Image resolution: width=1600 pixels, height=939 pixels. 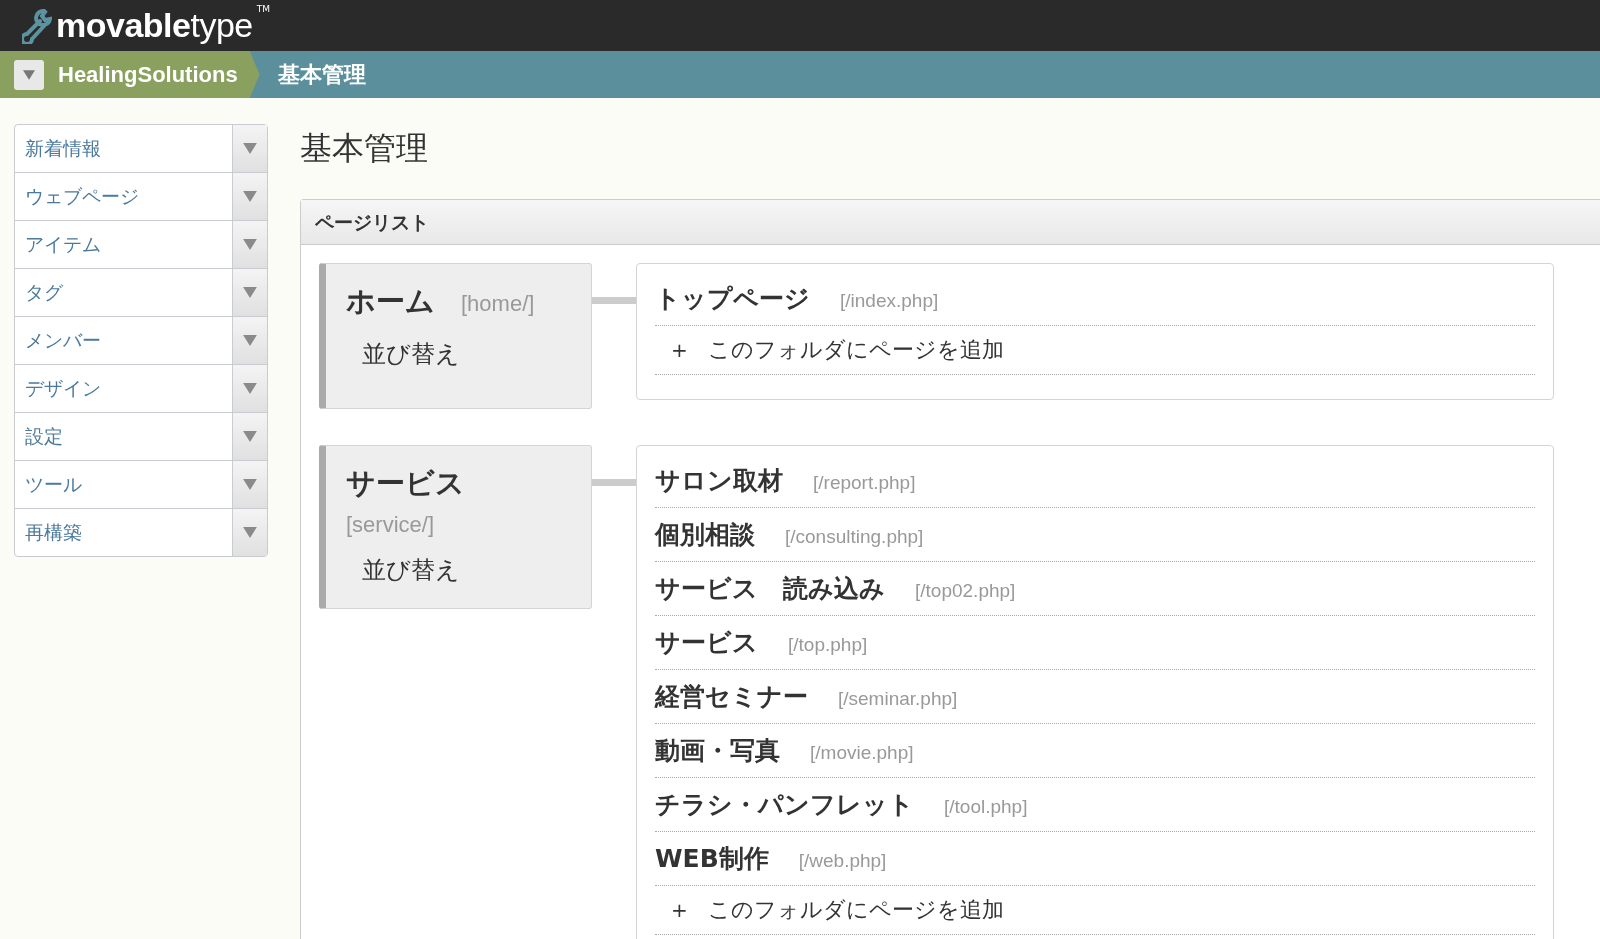 I want to click on folder-path: [home/], so click(x=498, y=304).